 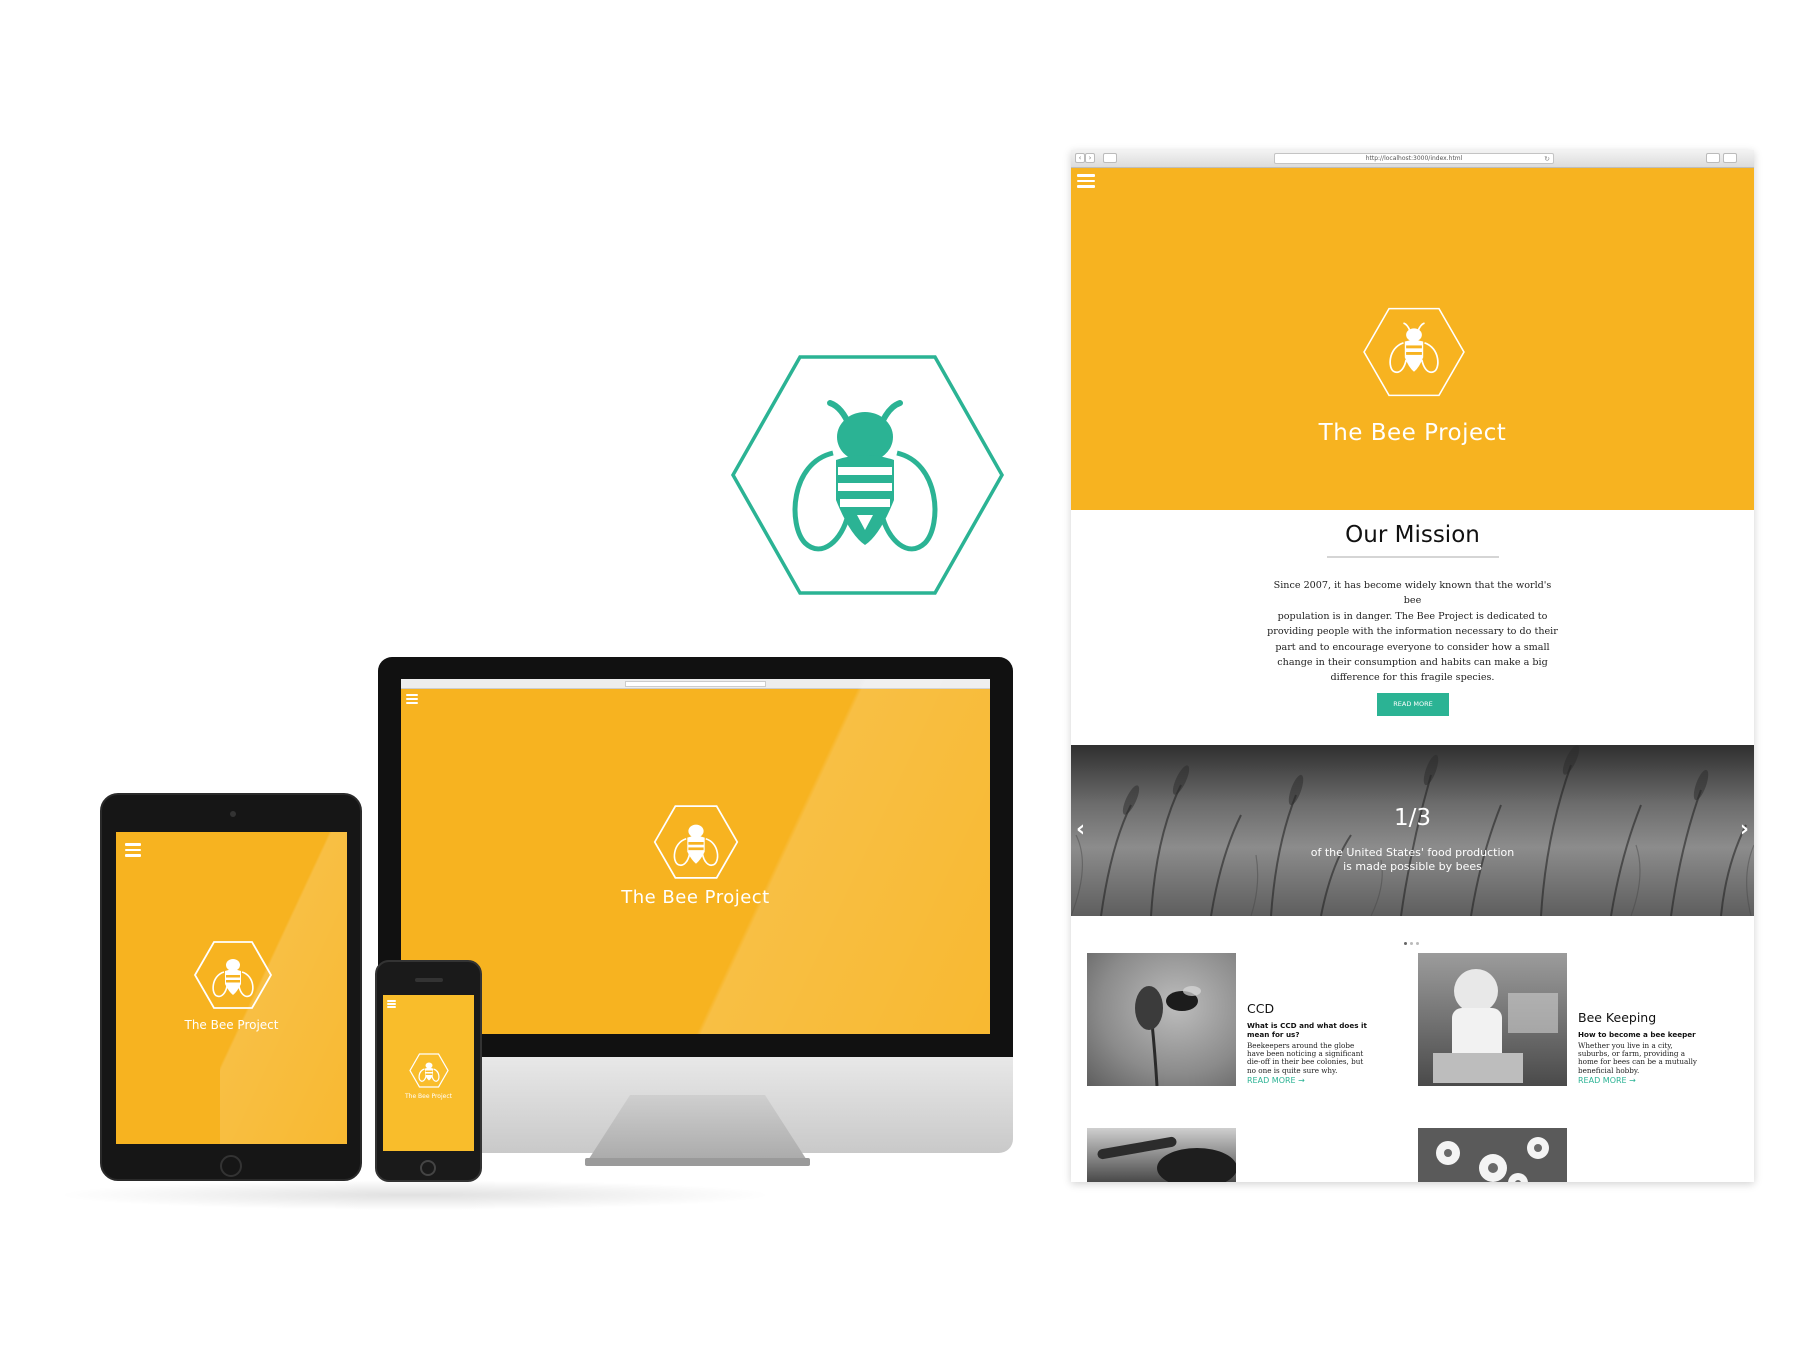 I want to click on hero-section: The Bee Project, so click(x=1412, y=339).